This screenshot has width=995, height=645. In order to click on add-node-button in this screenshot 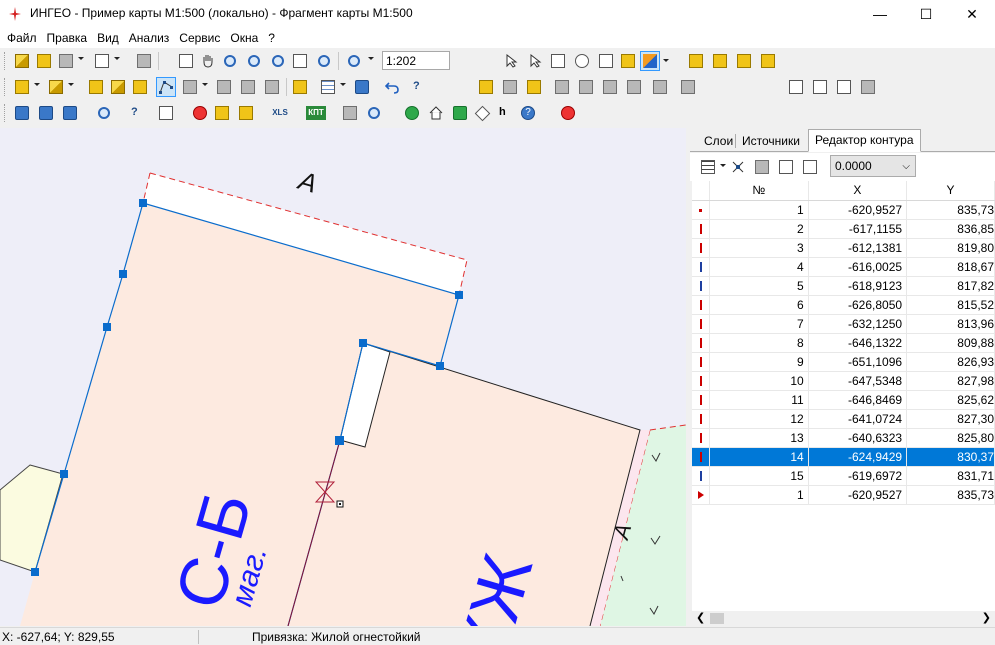, I will do `click(248, 87)`.